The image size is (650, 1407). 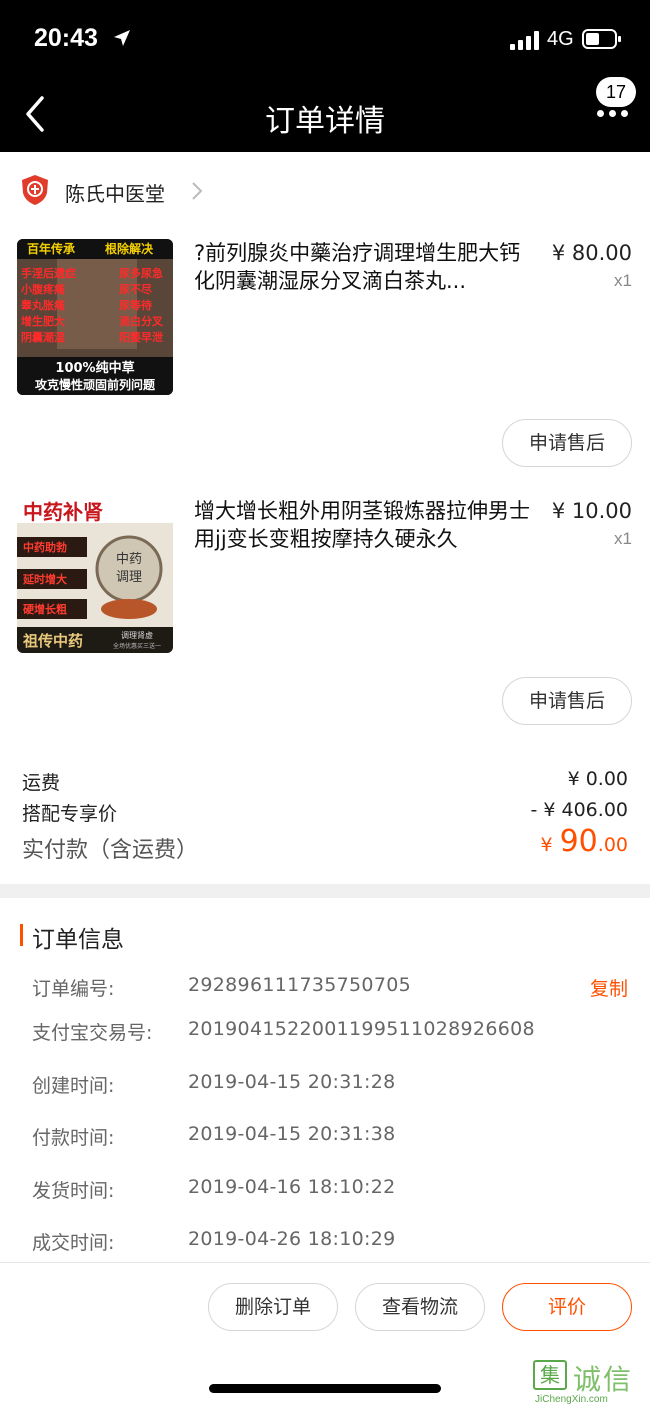 What do you see at coordinates (73, 1086) in the screenshot?
I see `info-label: 创建时间:` at bounding box center [73, 1086].